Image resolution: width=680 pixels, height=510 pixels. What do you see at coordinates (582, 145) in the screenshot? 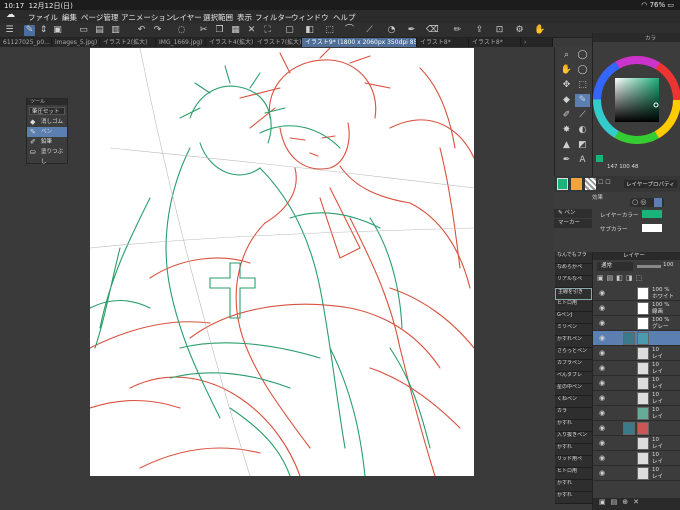
I see `gradient-icon: ◩` at bounding box center [582, 145].